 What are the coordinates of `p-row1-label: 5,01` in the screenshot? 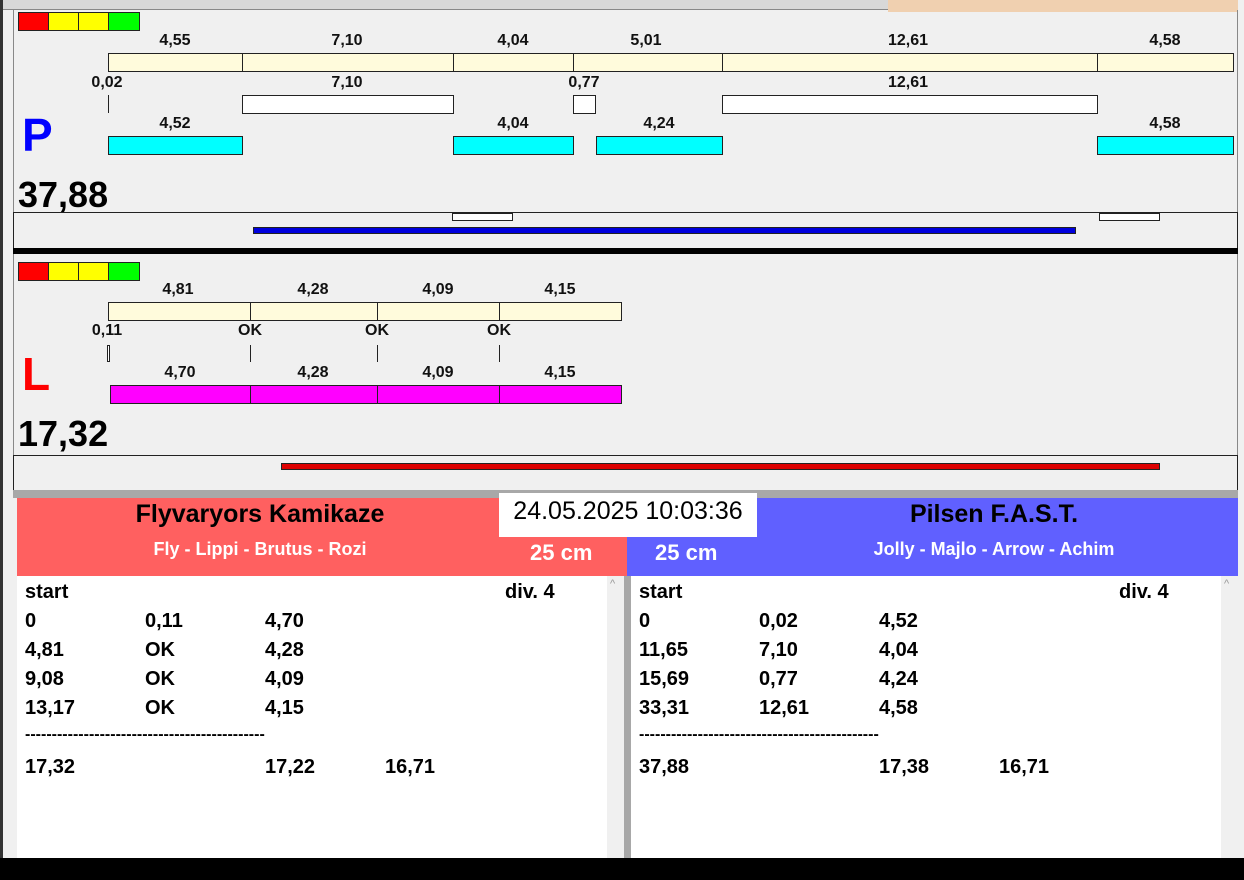 It's located at (646, 40).